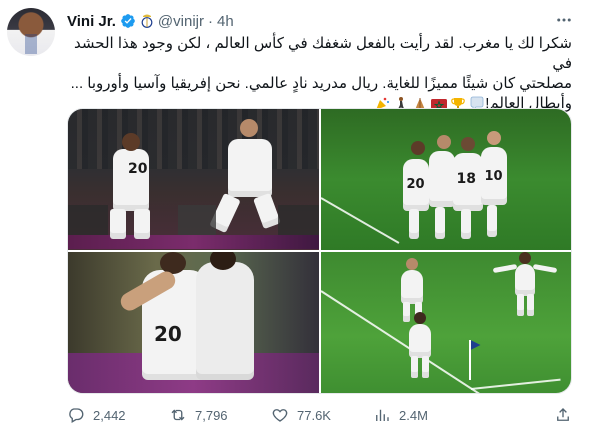 The width and height of the screenshot is (589, 437). What do you see at coordinates (76, 415) in the screenshot?
I see `reply-icon` at bounding box center [76, 415].